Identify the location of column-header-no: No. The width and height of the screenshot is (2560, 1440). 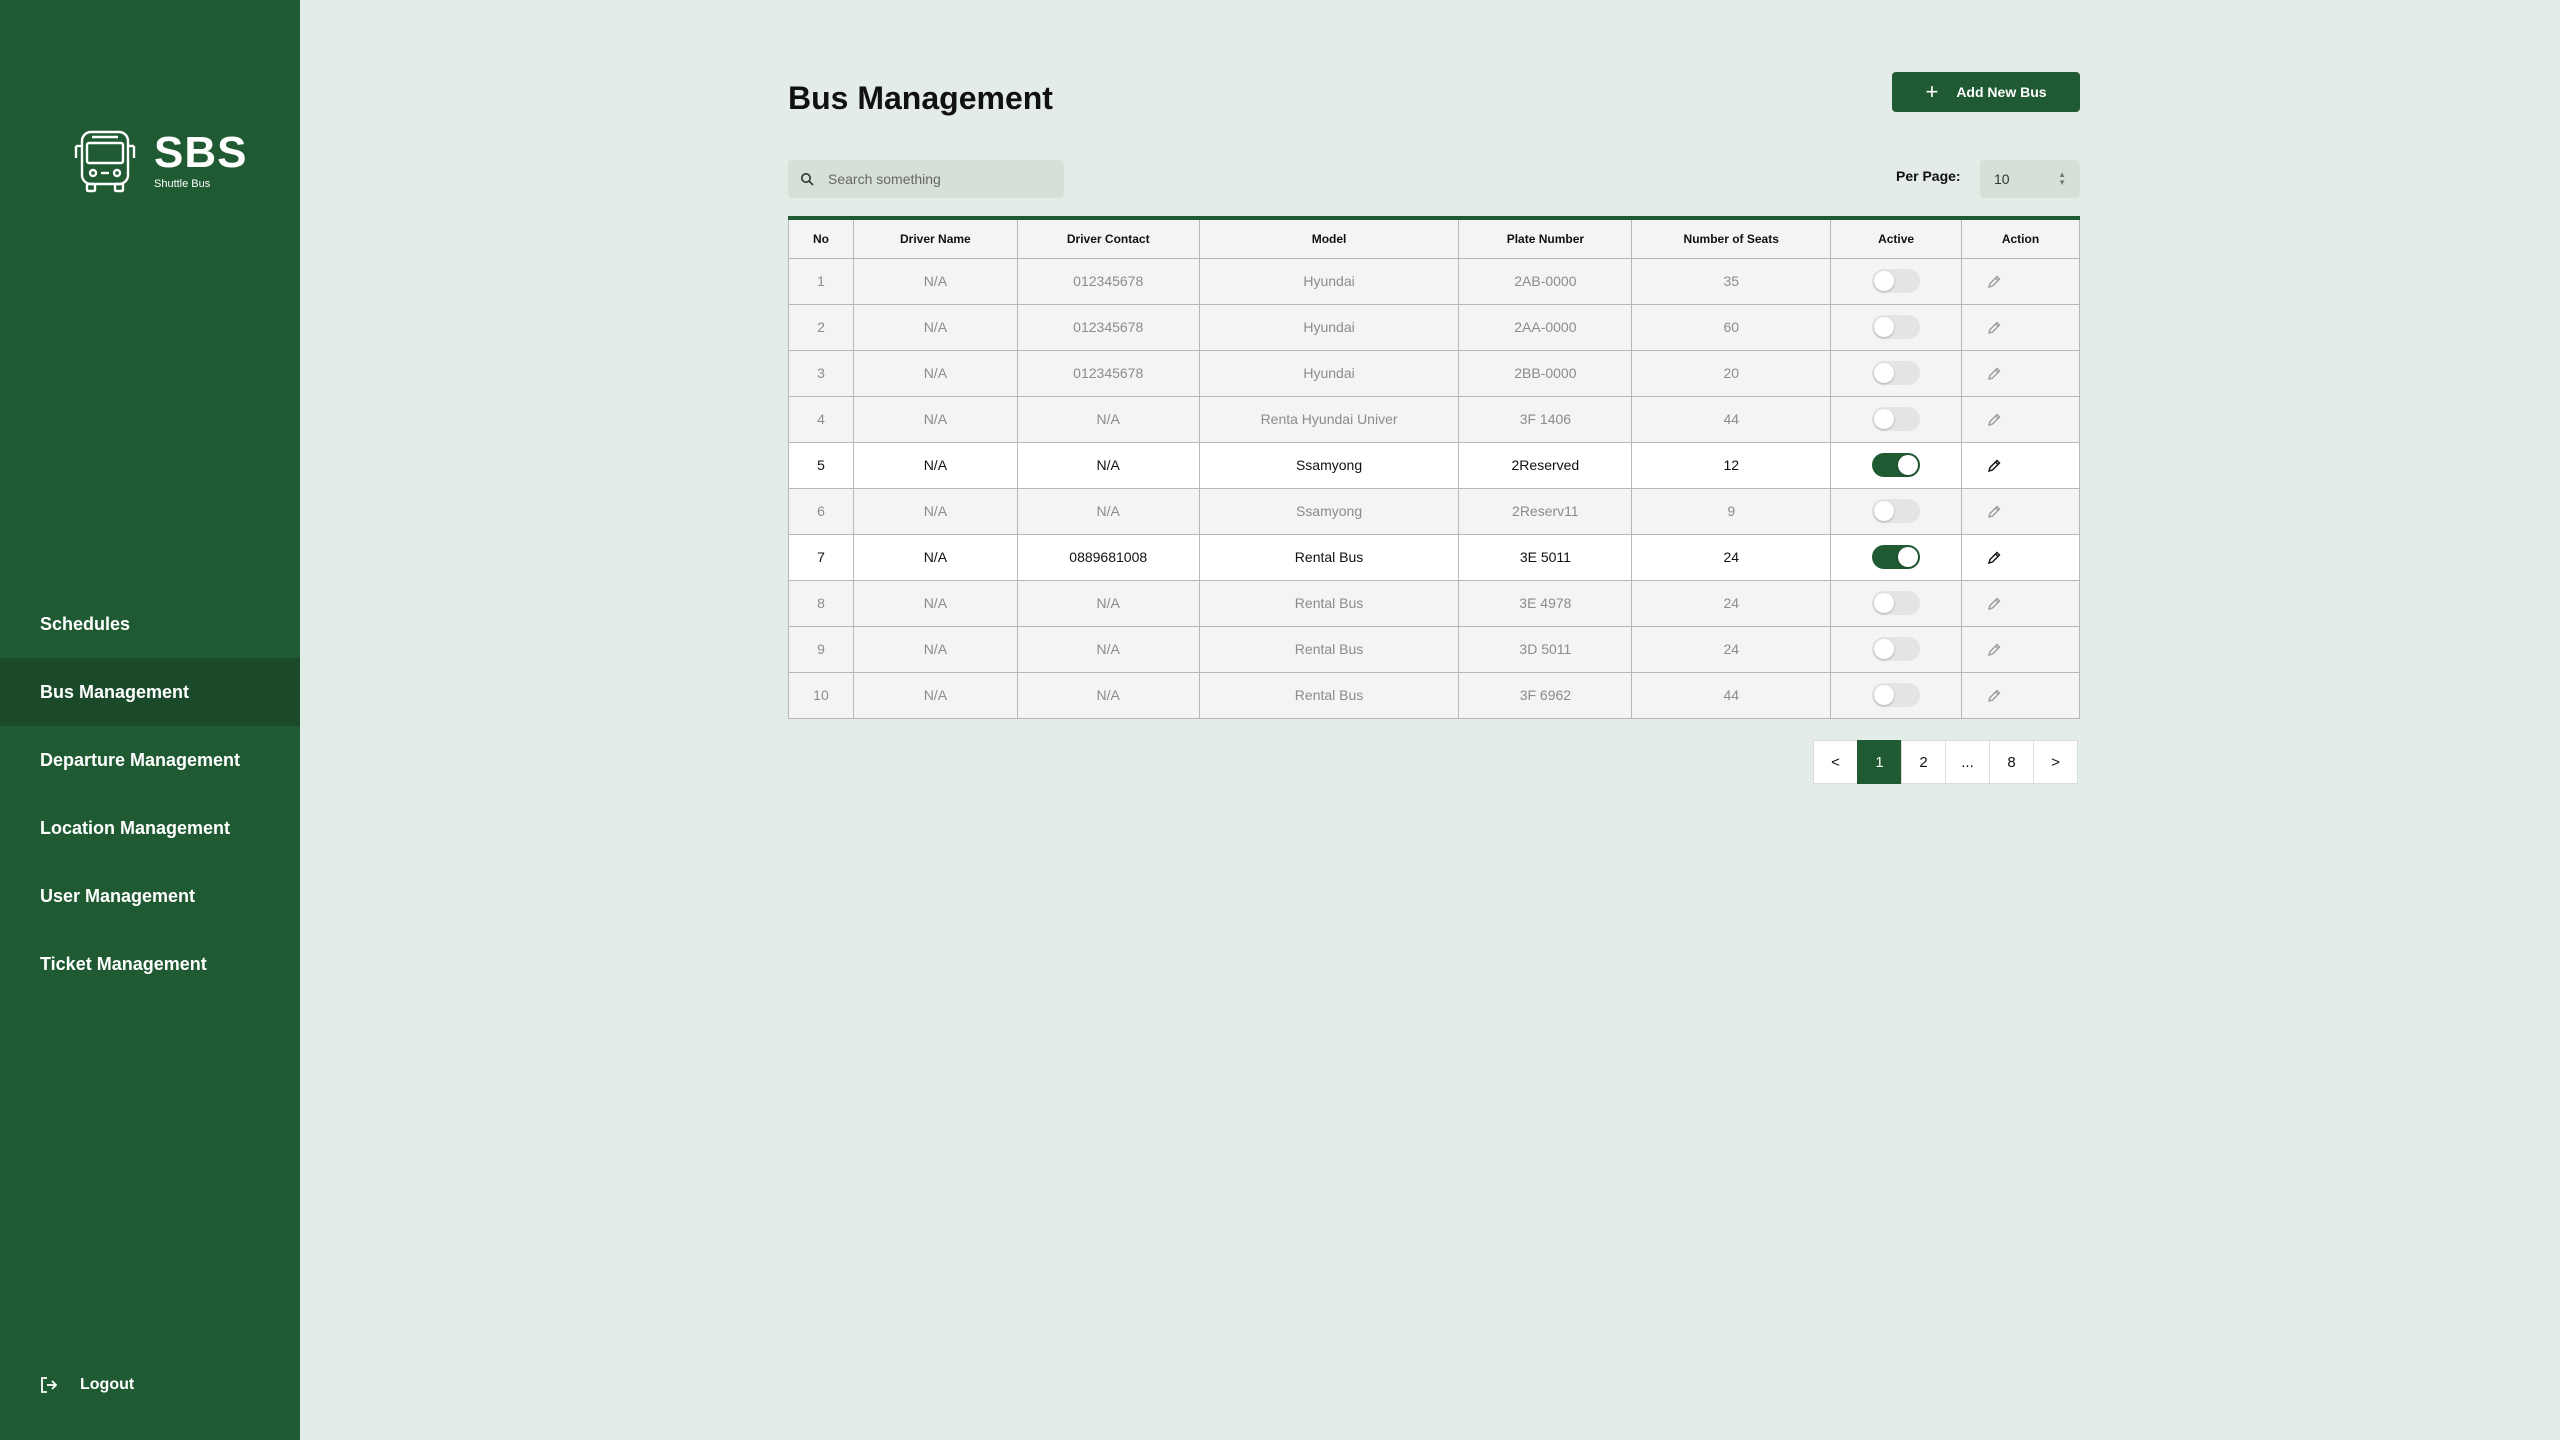
(821, 238).